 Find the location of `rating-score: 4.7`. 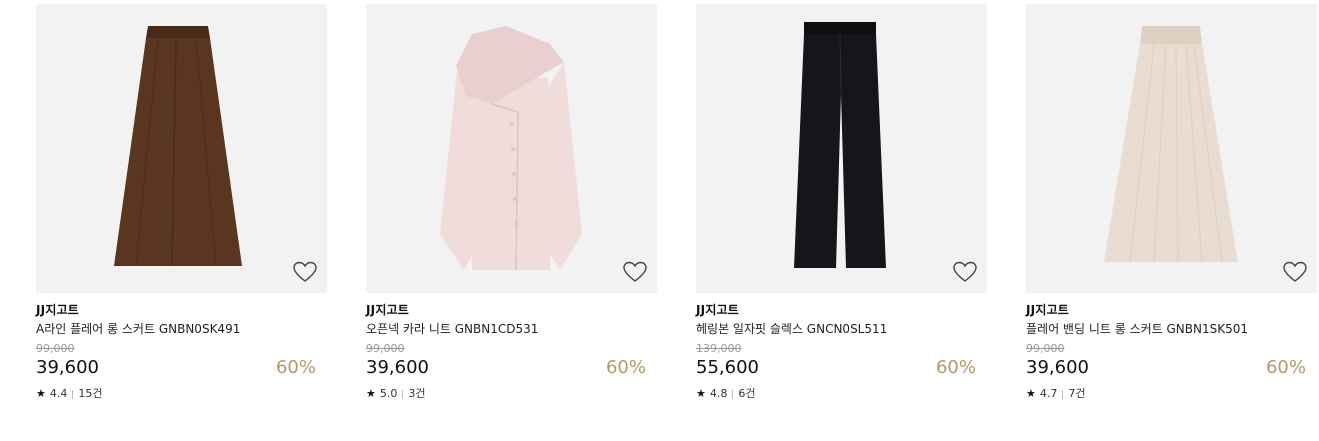

rating-score: 4.7 is located at coordinates (1048, 393).